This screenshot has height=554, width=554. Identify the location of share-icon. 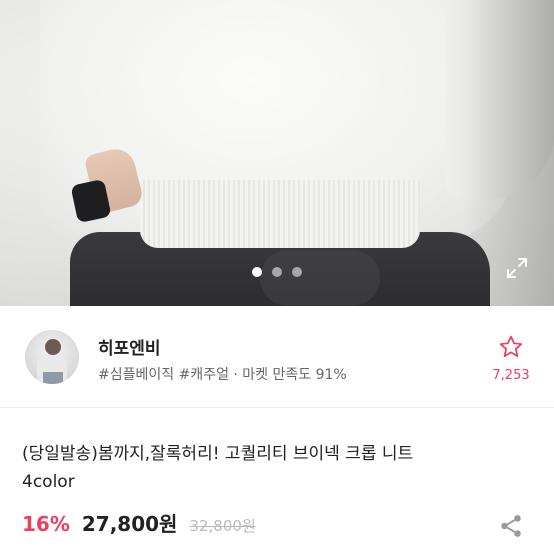
(511, 526).